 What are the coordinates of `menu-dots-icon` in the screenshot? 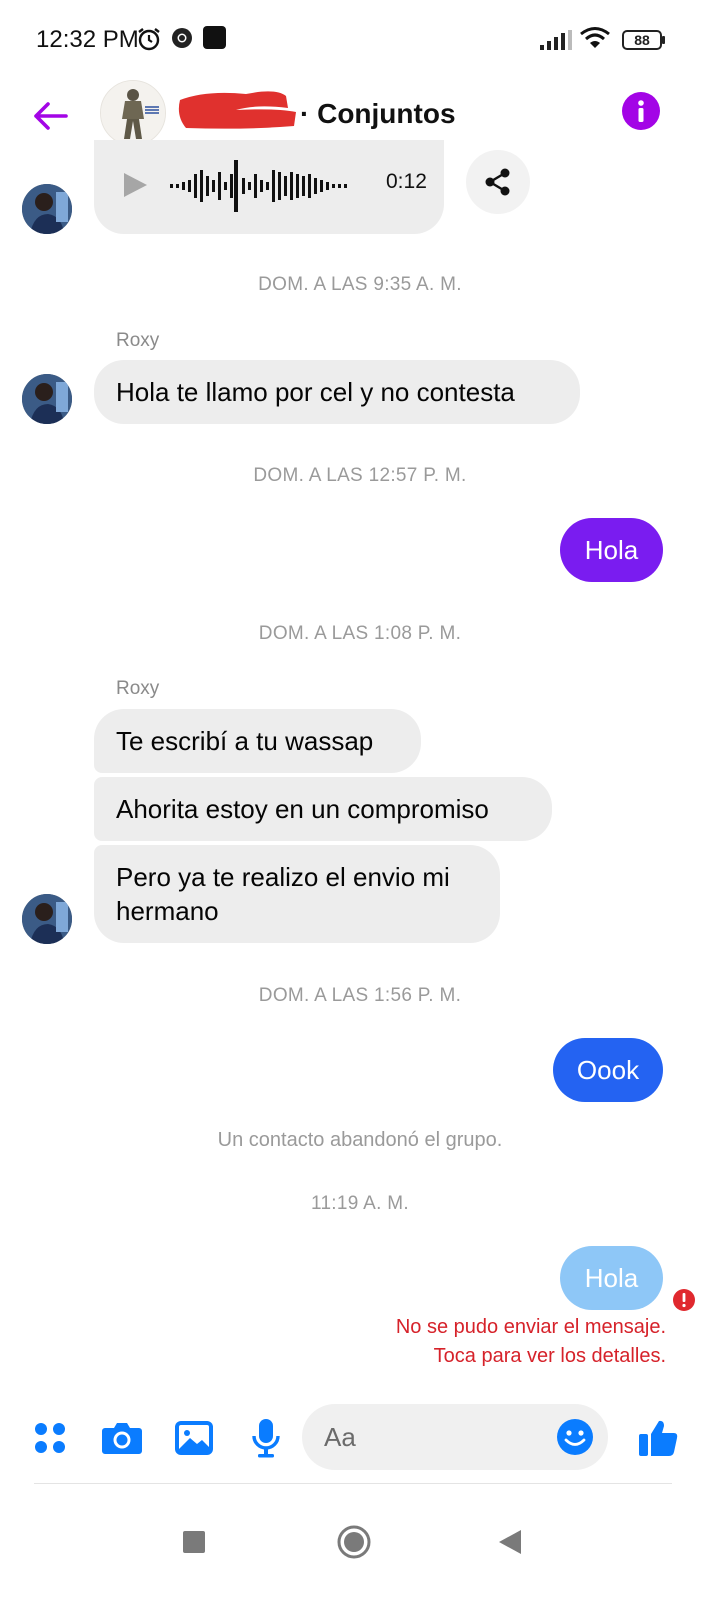 It's located at (50, 1438).